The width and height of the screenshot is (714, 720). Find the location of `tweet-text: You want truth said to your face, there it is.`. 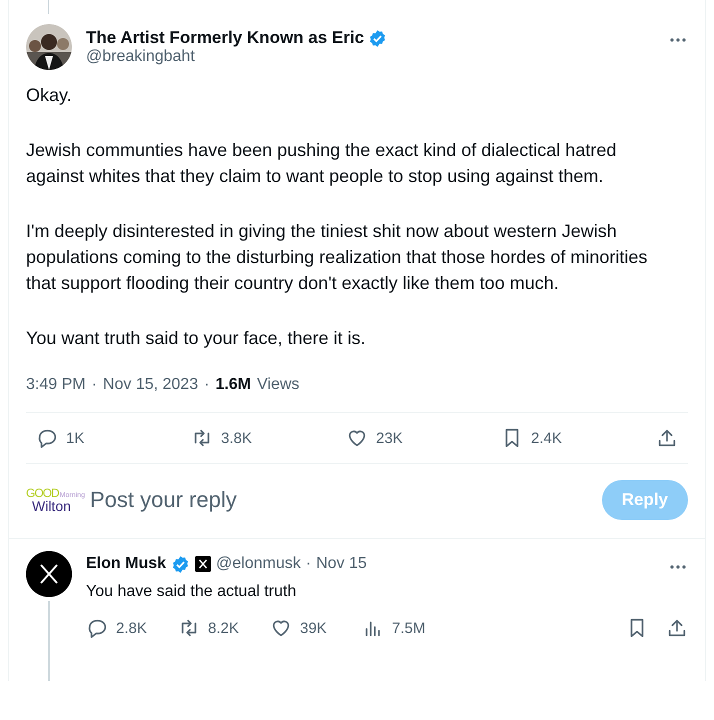

tweet-text: You want truth said to your face, there it is. is located at coordinates (196, 338).